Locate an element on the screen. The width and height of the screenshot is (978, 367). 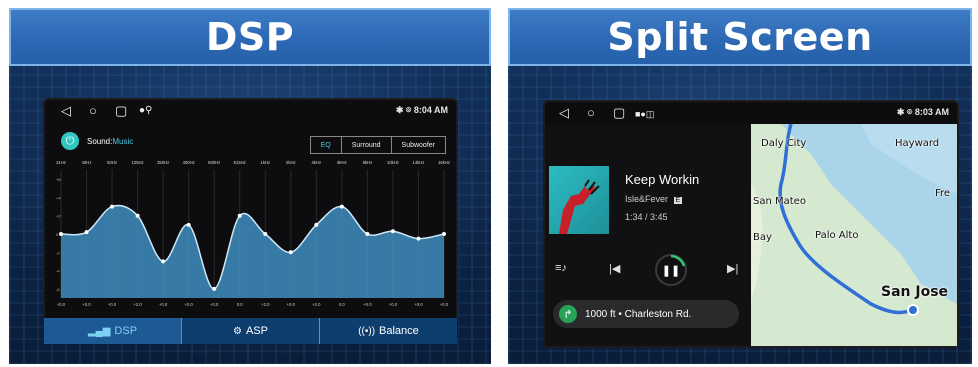
song-title: Keep Workin is located at coordinates (662, 179).